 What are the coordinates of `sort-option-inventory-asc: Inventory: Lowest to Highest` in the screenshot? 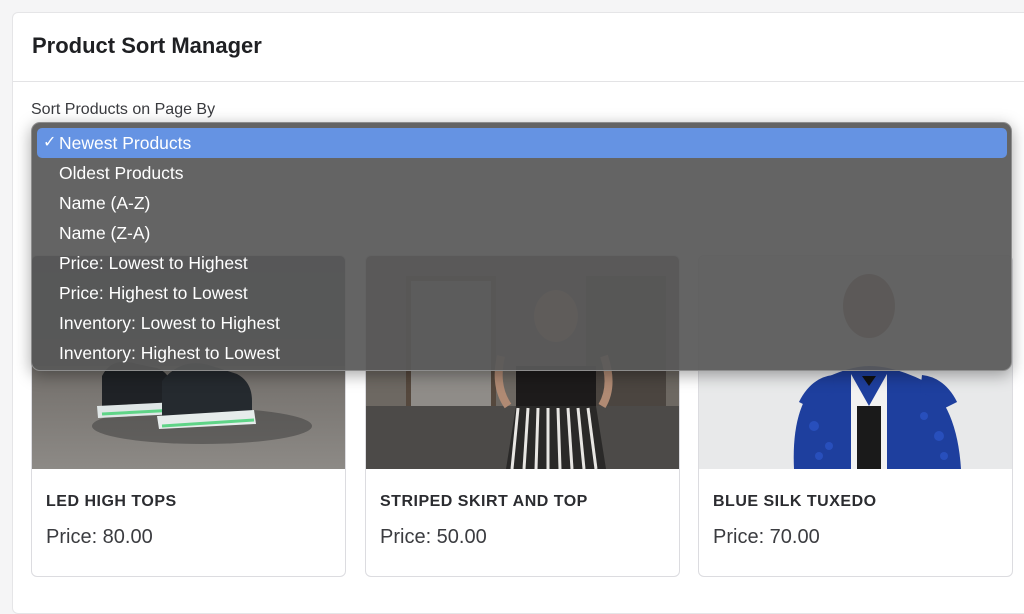 It's located at (522, 323).